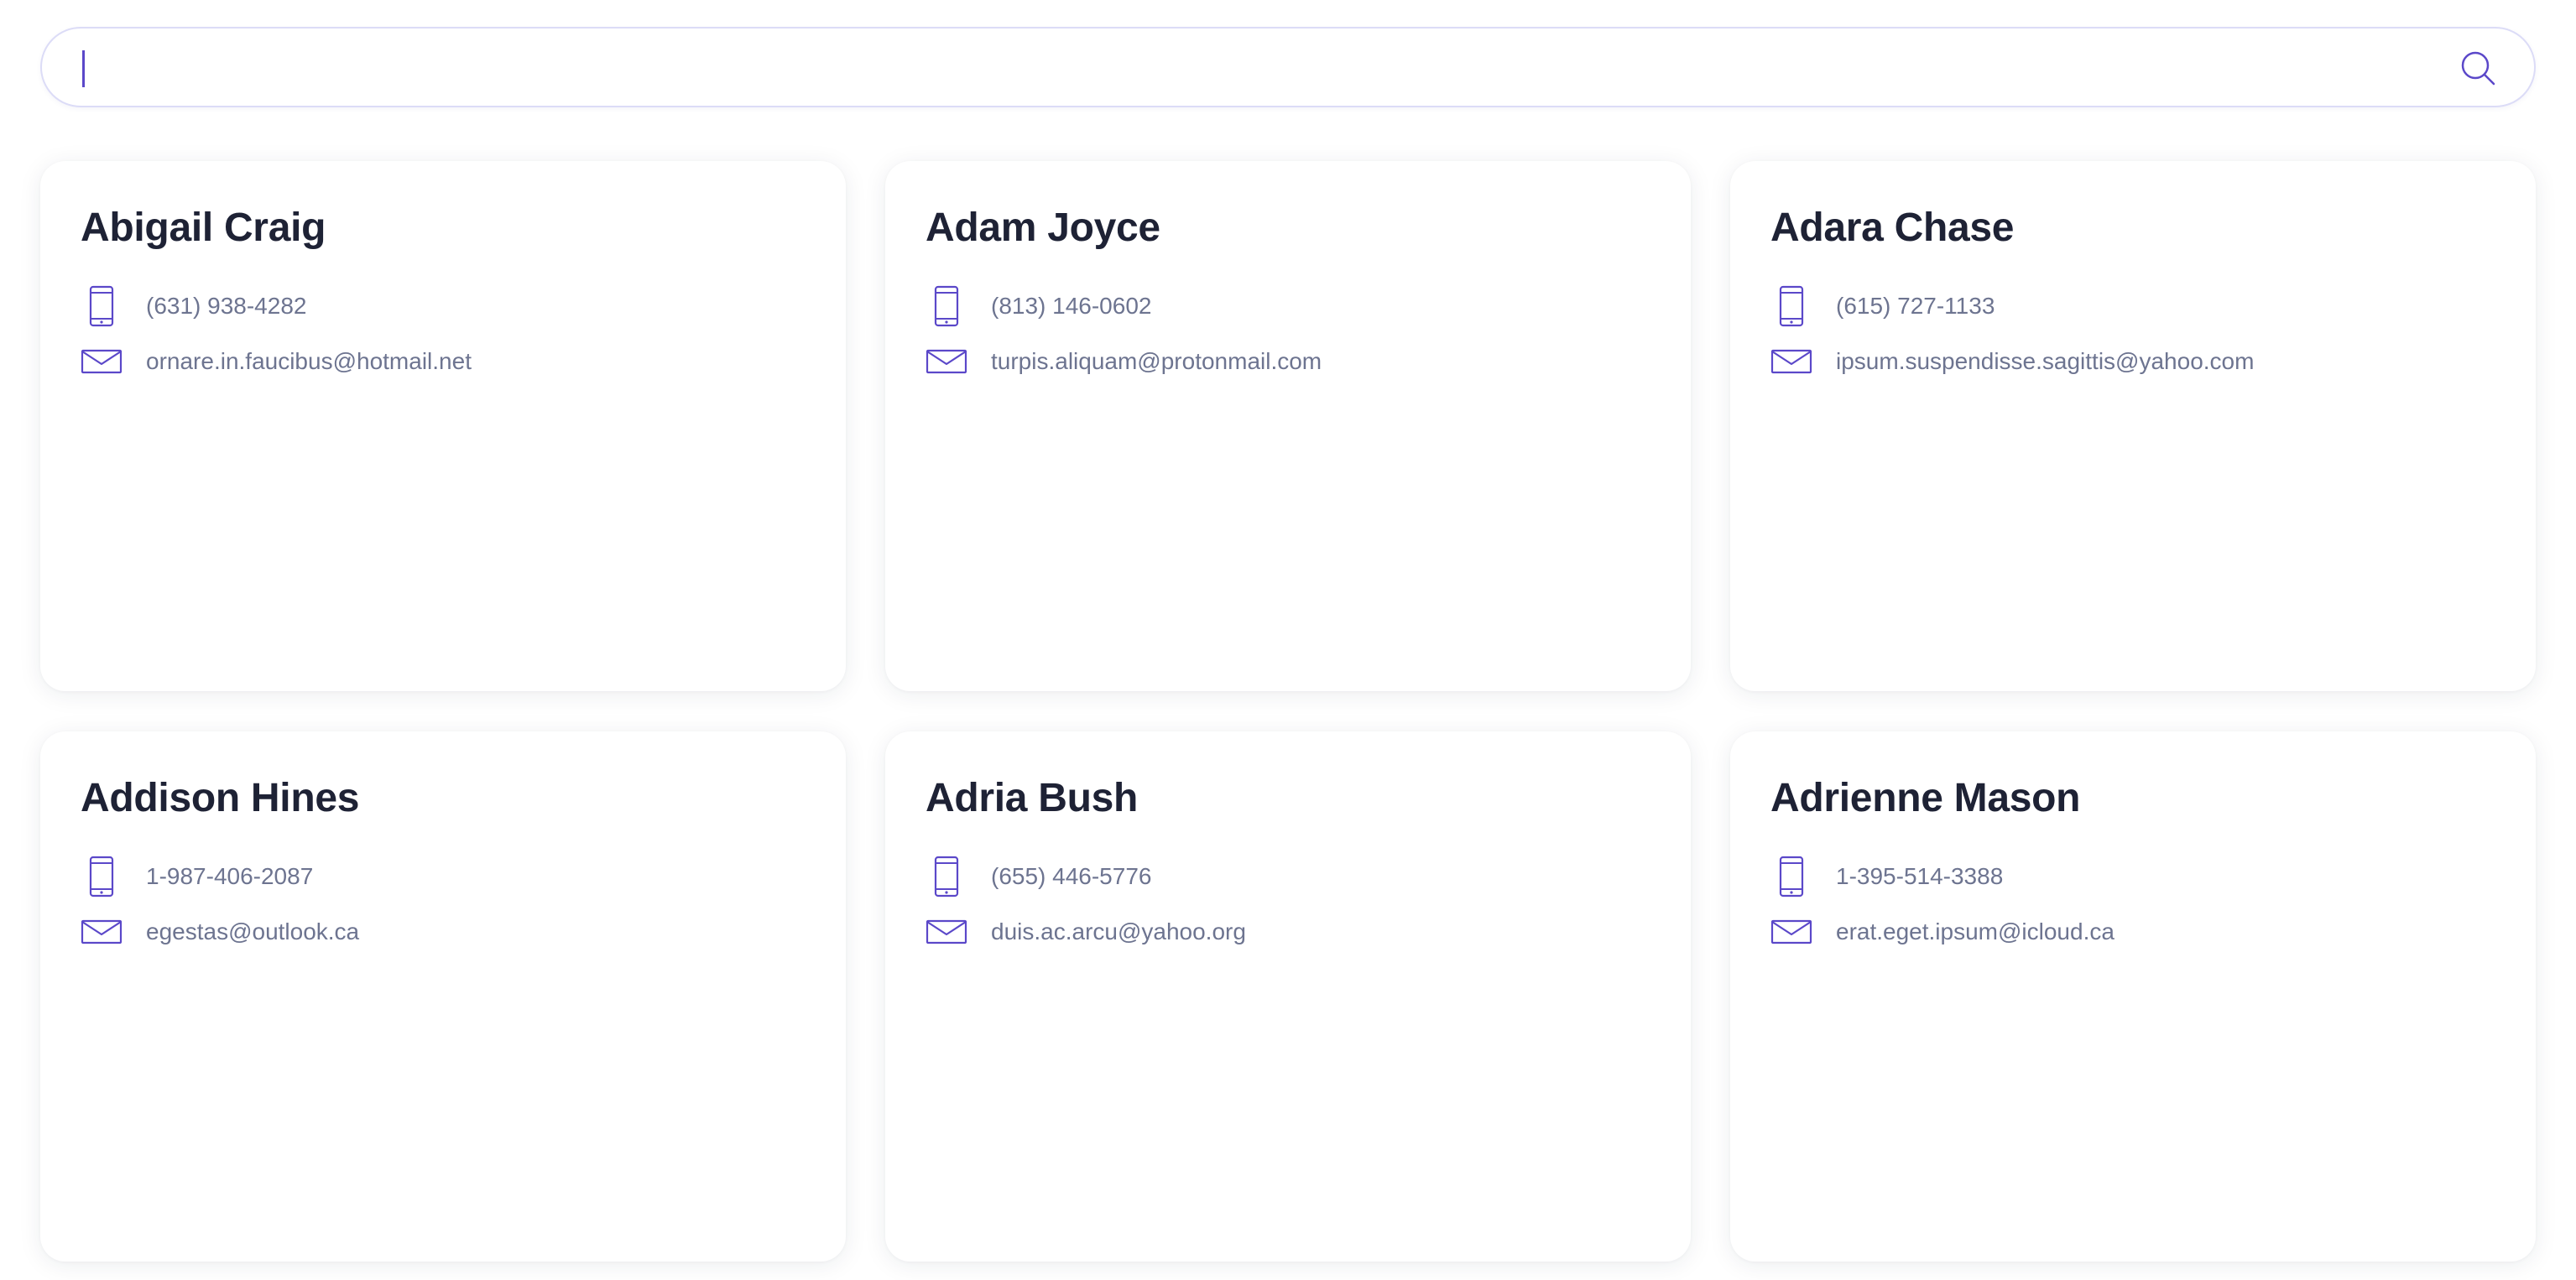 This screenshot has height=1280, width=2576. Describe the element at coordinates (1975, 931) in the screenshot. I see `contact-email: erat.eget.ipsum@icloud.ca` at that location.